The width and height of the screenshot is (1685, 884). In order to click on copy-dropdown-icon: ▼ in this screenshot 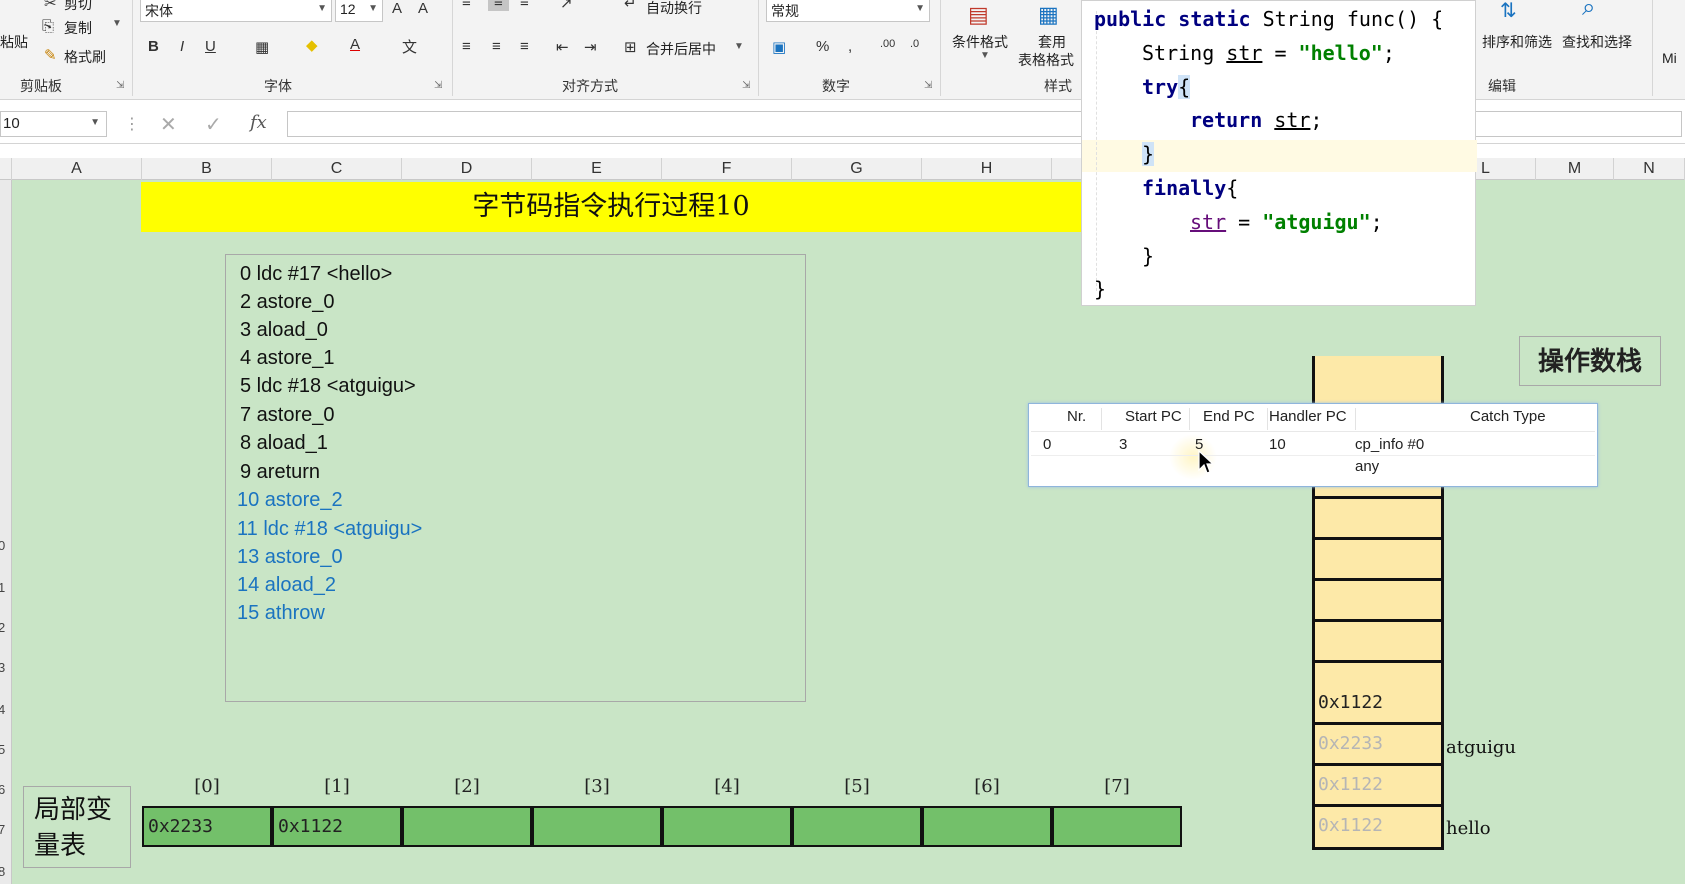, I will do `click(117, 23)`.